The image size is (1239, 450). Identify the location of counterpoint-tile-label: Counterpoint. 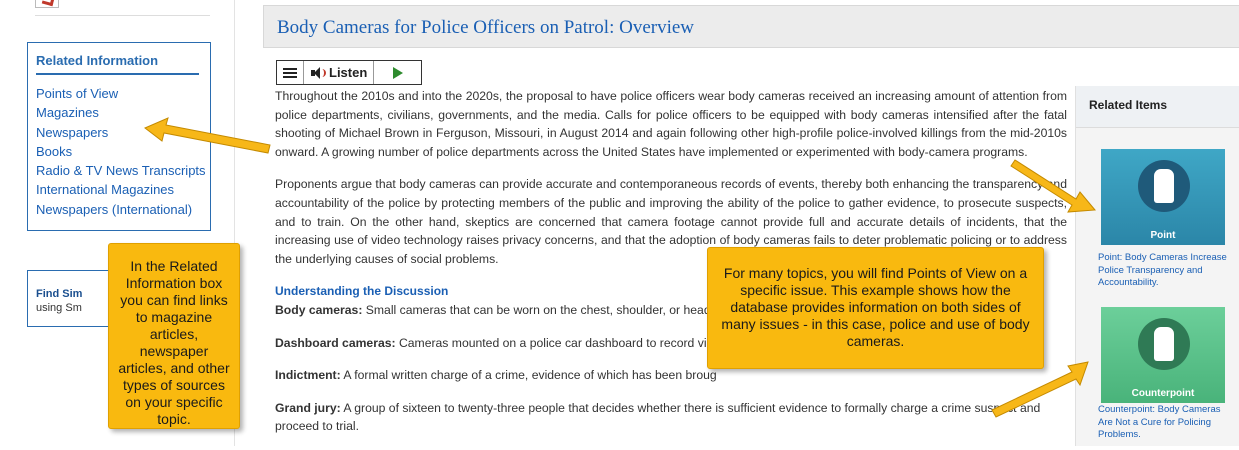
(1163, 393).